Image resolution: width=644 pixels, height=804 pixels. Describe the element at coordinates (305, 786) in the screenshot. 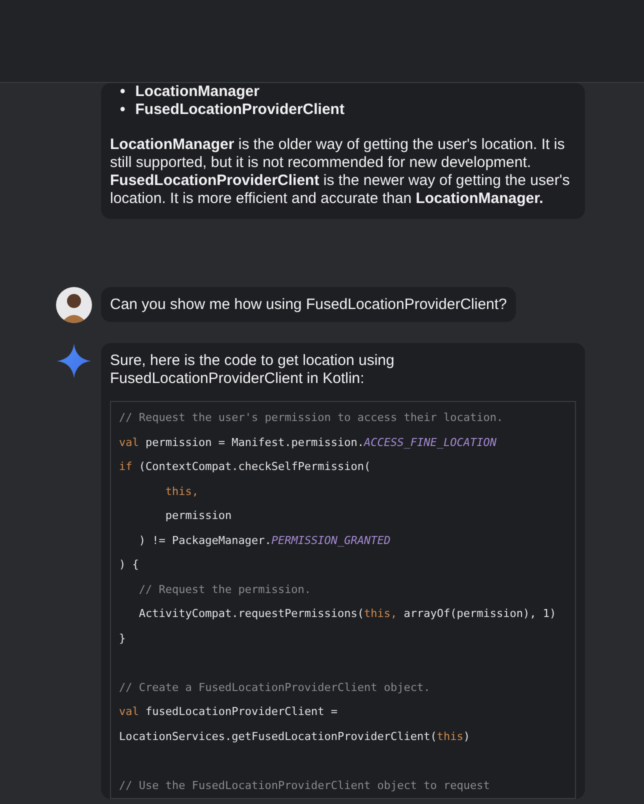

I see `code-line: // Use the FusedLocationProviderClient object to request` at that location.